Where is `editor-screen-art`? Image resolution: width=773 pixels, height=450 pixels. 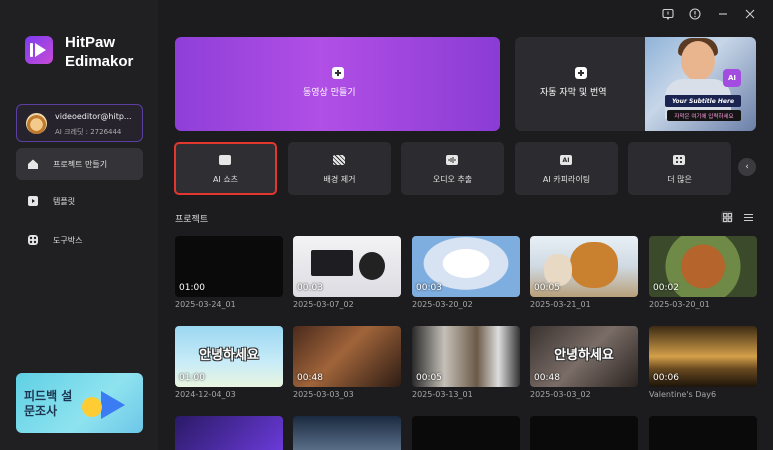 editor-screen-art is located at coordinates (332, 263).